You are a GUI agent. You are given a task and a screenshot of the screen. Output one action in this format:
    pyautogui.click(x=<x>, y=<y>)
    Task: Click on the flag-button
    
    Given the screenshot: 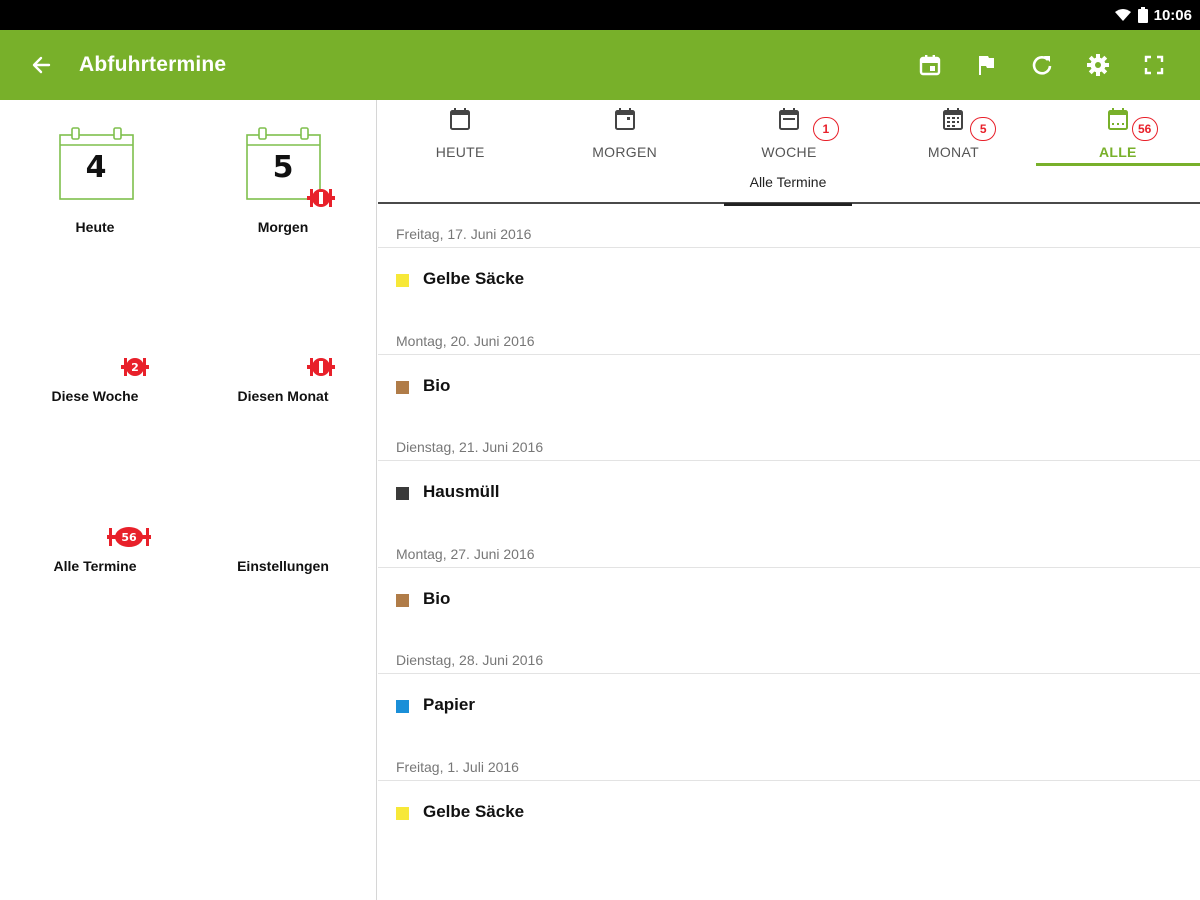 What is the action you would take?
    pyautogui.click(x=986, y=65)
    